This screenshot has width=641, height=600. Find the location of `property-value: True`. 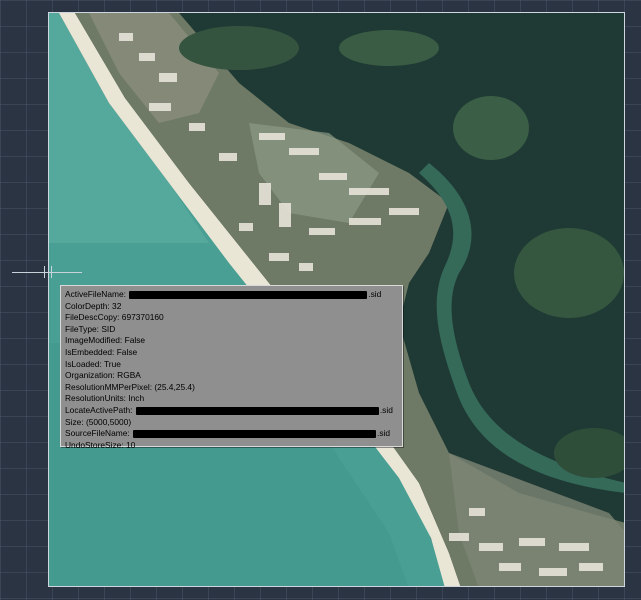

property-value: True is located at coordinates (112, 363).